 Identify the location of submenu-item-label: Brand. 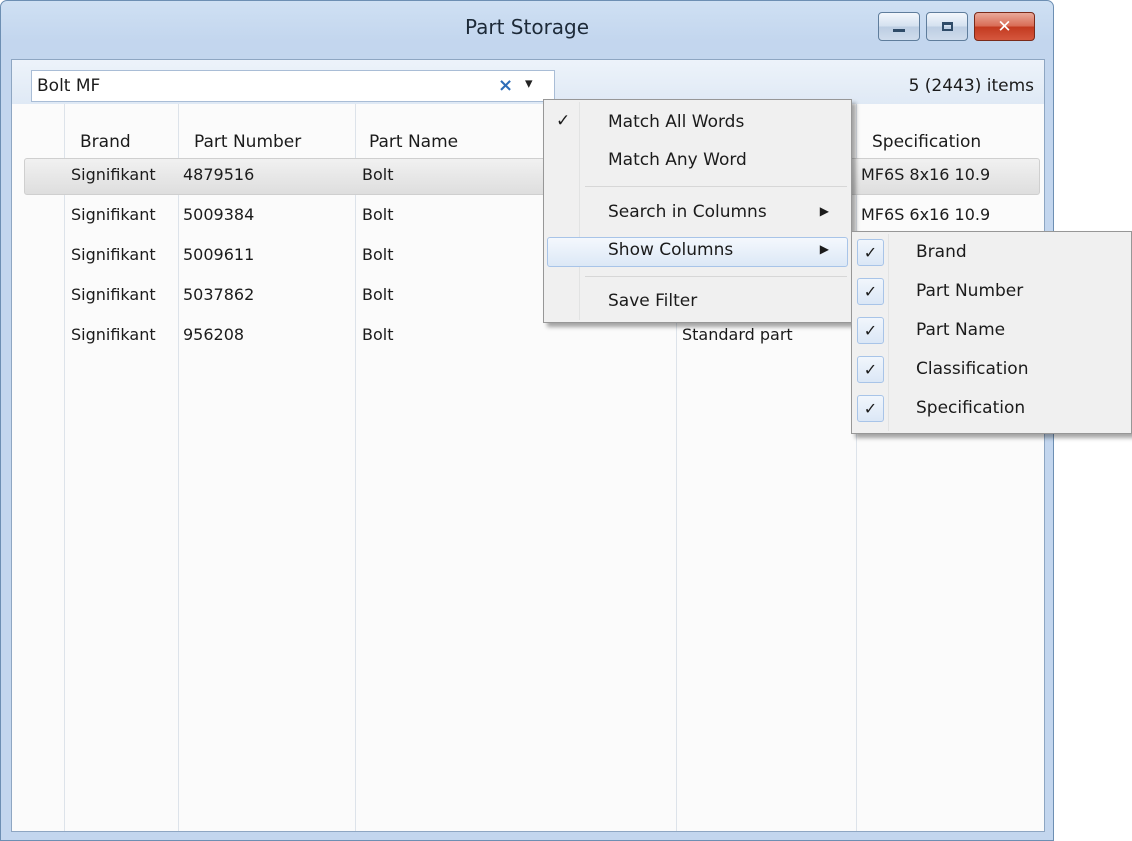
(941, 252).